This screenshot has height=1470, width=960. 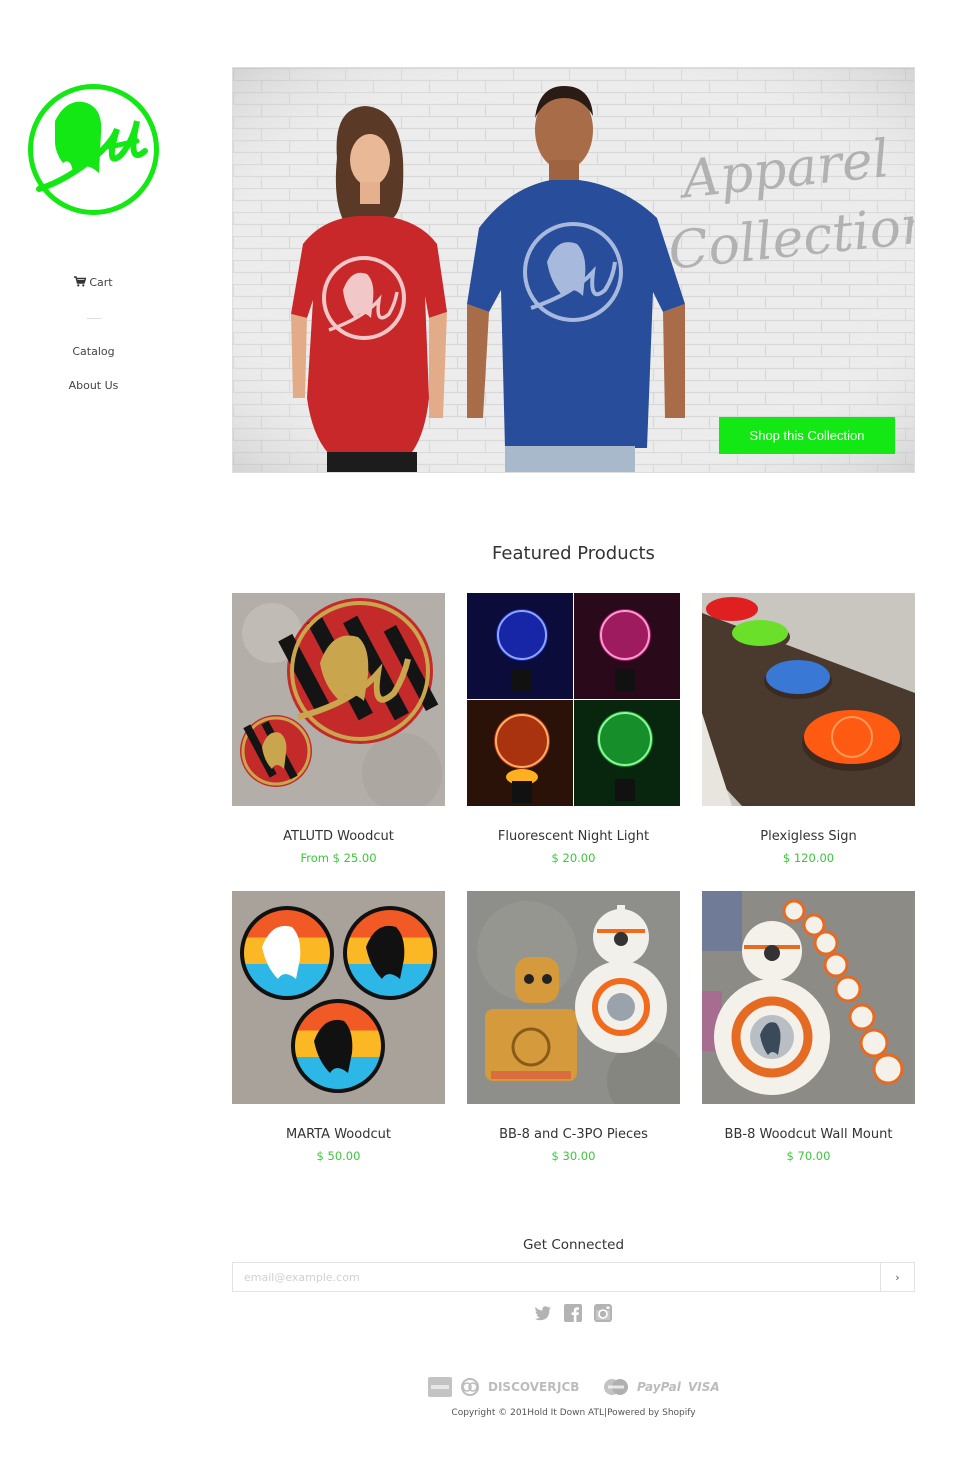 I want to click on product-card-atlutd-woodcut: ATLUTD Woodcut From $ 25.00, so click(x=338, y=729).